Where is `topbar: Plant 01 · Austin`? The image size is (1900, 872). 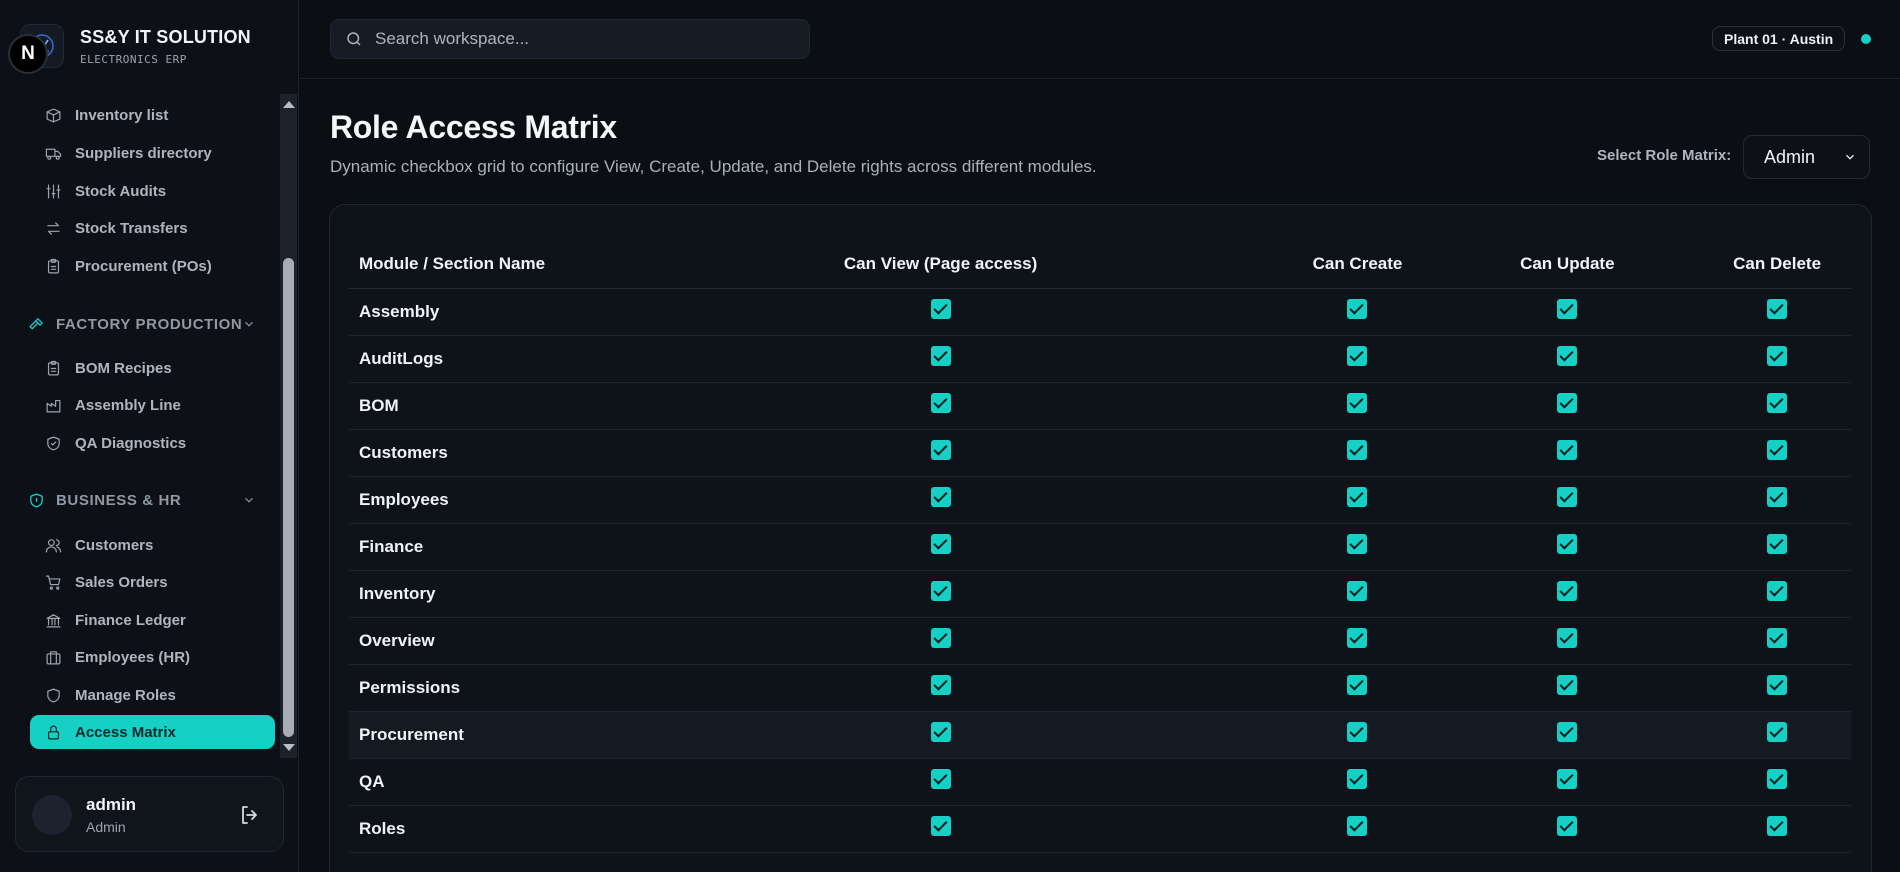
topbar: Plant 01 · Austin is located at coordinates (1100, 39).